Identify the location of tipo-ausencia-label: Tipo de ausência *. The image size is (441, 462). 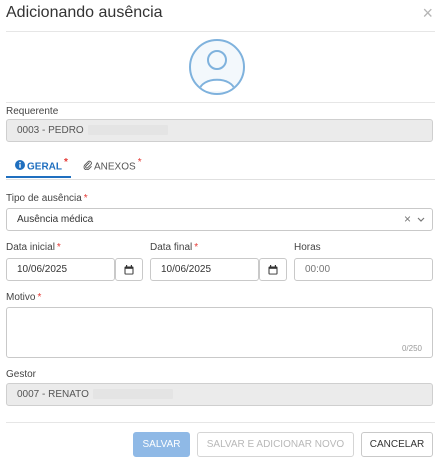
(47, 198).